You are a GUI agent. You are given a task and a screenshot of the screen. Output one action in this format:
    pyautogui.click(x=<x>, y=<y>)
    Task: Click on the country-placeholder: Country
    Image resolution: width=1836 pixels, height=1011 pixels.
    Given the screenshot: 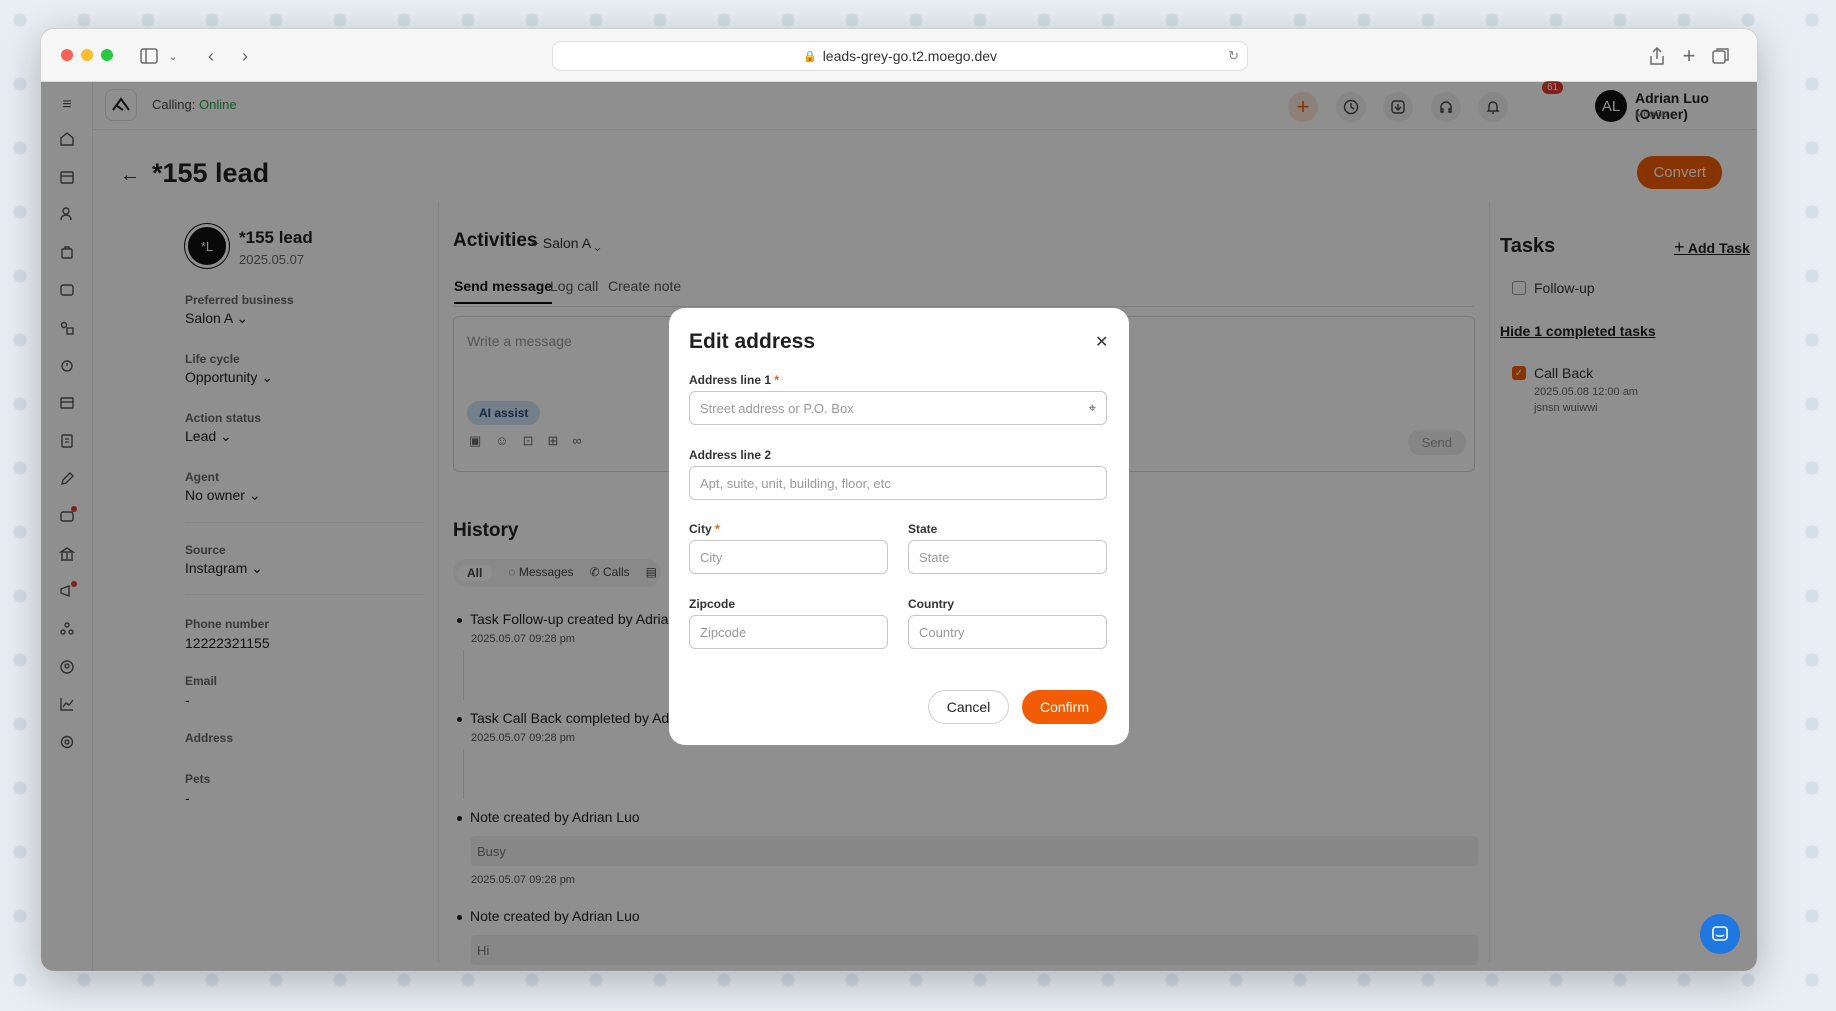 What is the action you would take?
    pyautogui.click(x=942, y=632)
    